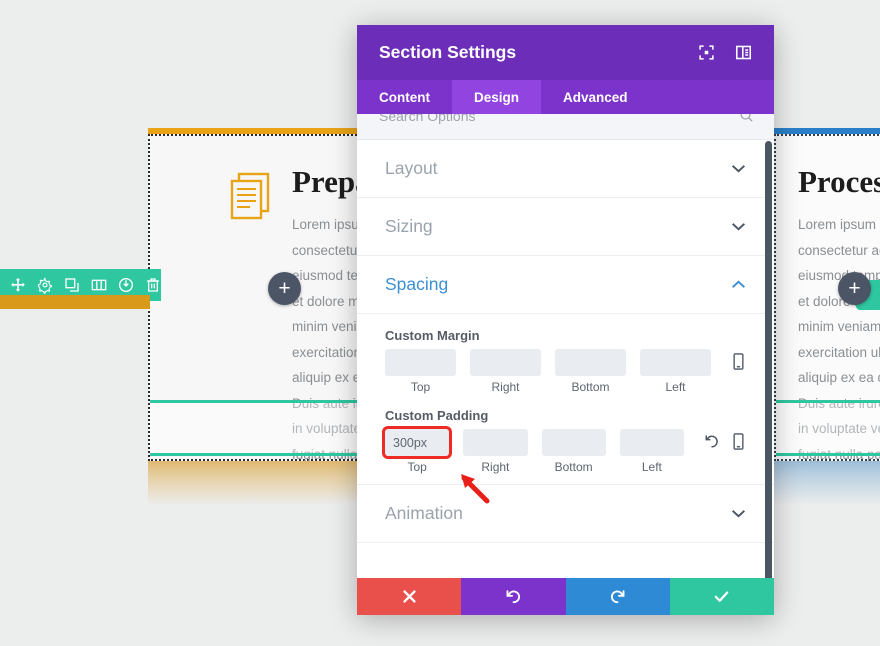  Describe the element at coordinates (75, 302) in the screenshot. I see `section-accent-strip-left` at that location.